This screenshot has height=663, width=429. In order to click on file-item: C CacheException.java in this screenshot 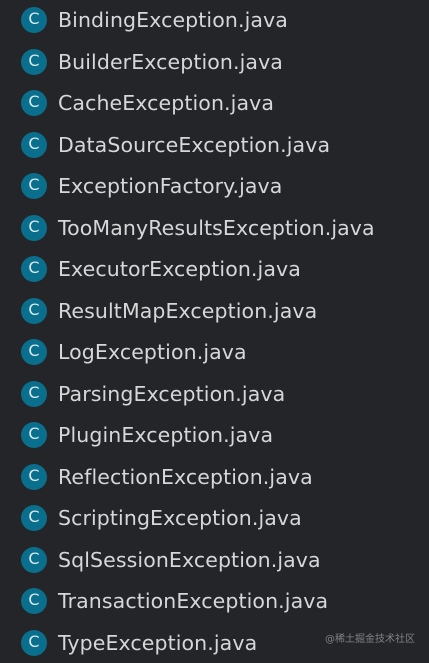, I will do `click(214, 103)`.